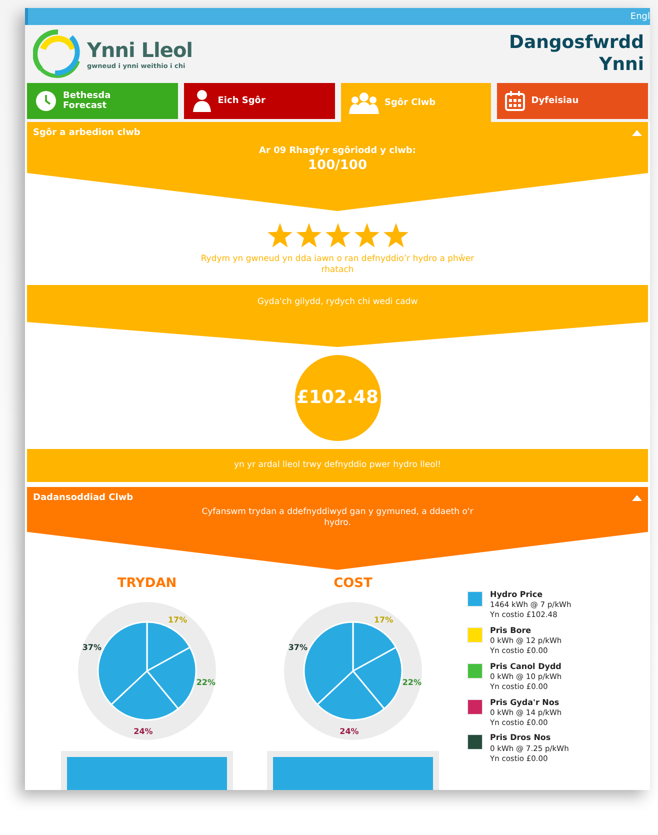 Image resolution: width=658 pixels, height=835 pixels. I want to click on calendar-icon, so click(515, 101).